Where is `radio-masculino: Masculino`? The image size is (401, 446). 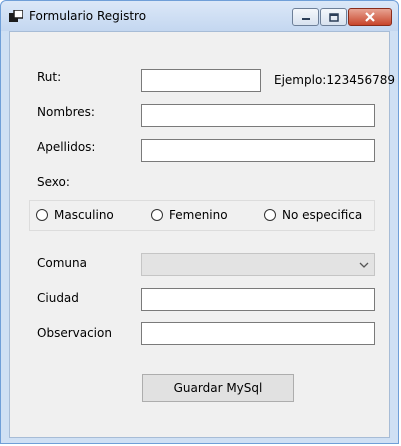 radio-masculino: Masculino is located at coordinates (75, 215).